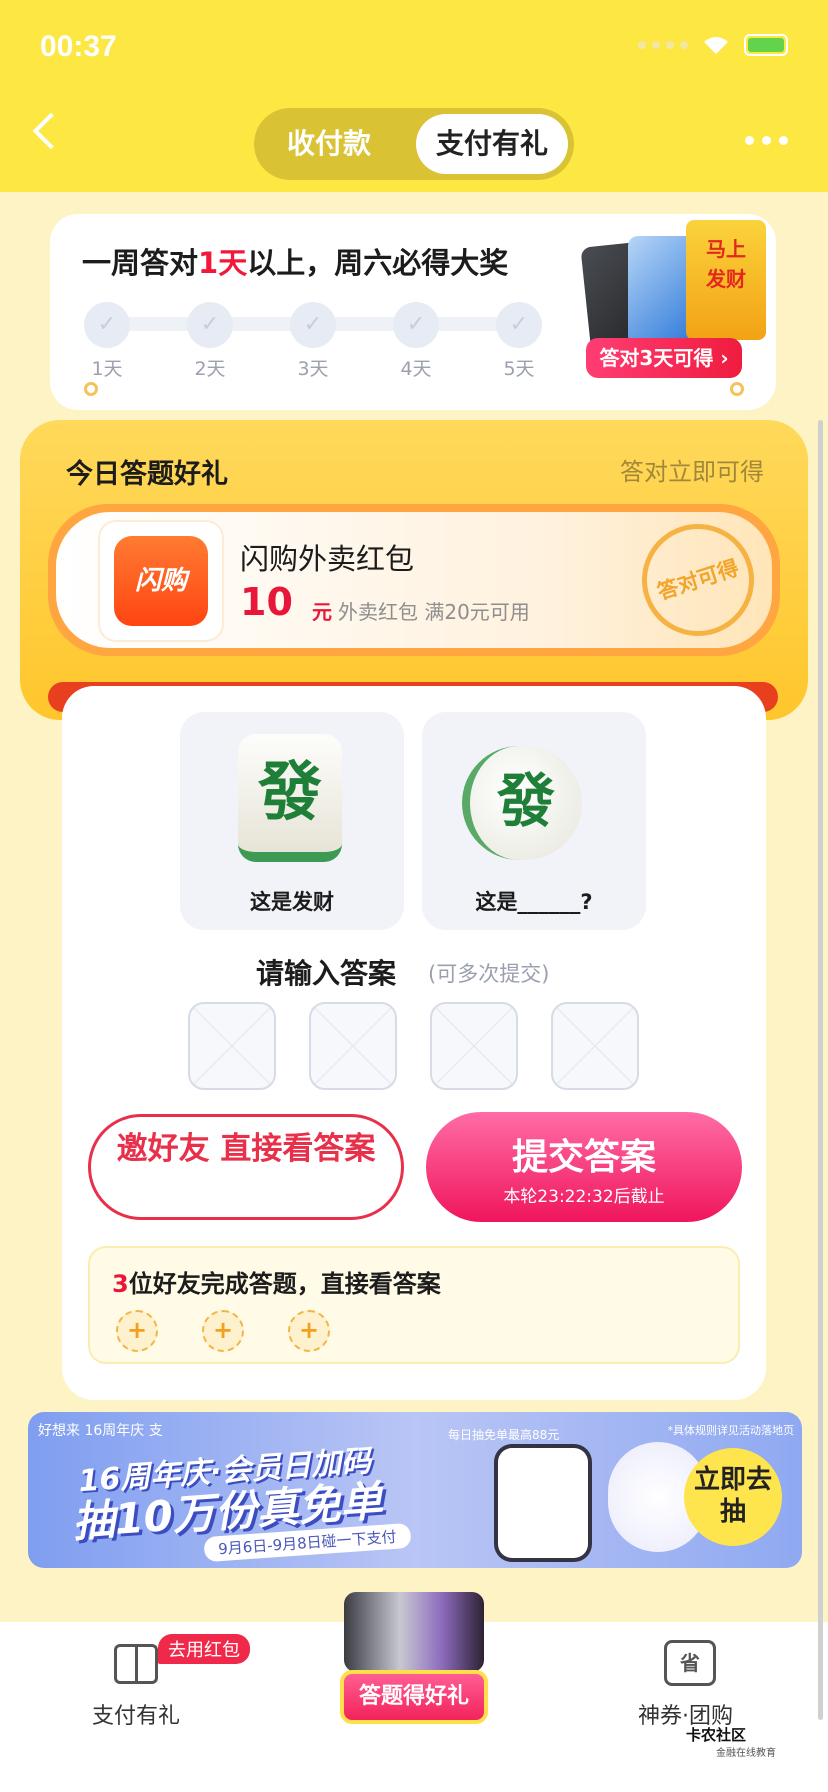 The height and width of the screenshot is (1792, 828). I want to click on answer-note: (可多次提交), so click(489, 974).